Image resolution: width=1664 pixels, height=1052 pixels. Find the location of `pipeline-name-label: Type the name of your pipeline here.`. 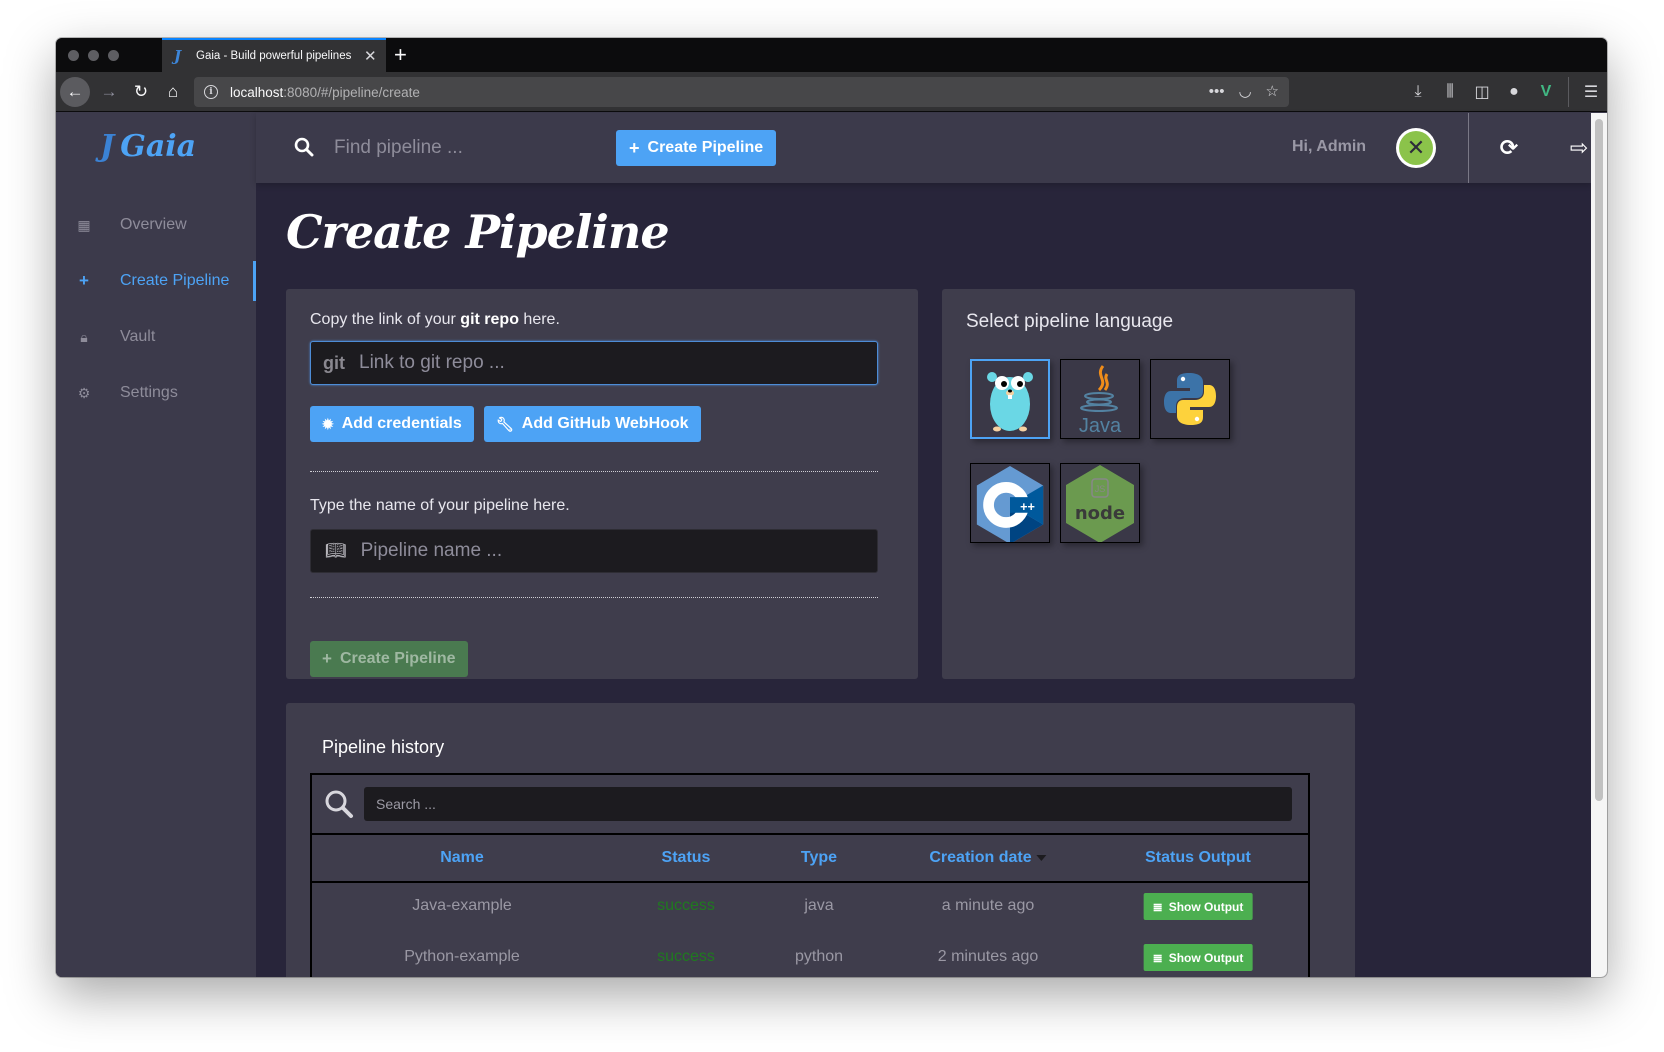

pipeline-name-label: Type the name of your pipeline here. is located at coordinates (440, 505).